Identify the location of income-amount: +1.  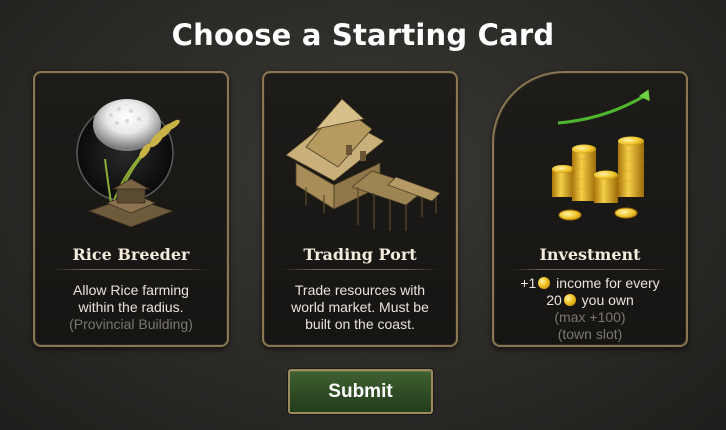
(528, 283).